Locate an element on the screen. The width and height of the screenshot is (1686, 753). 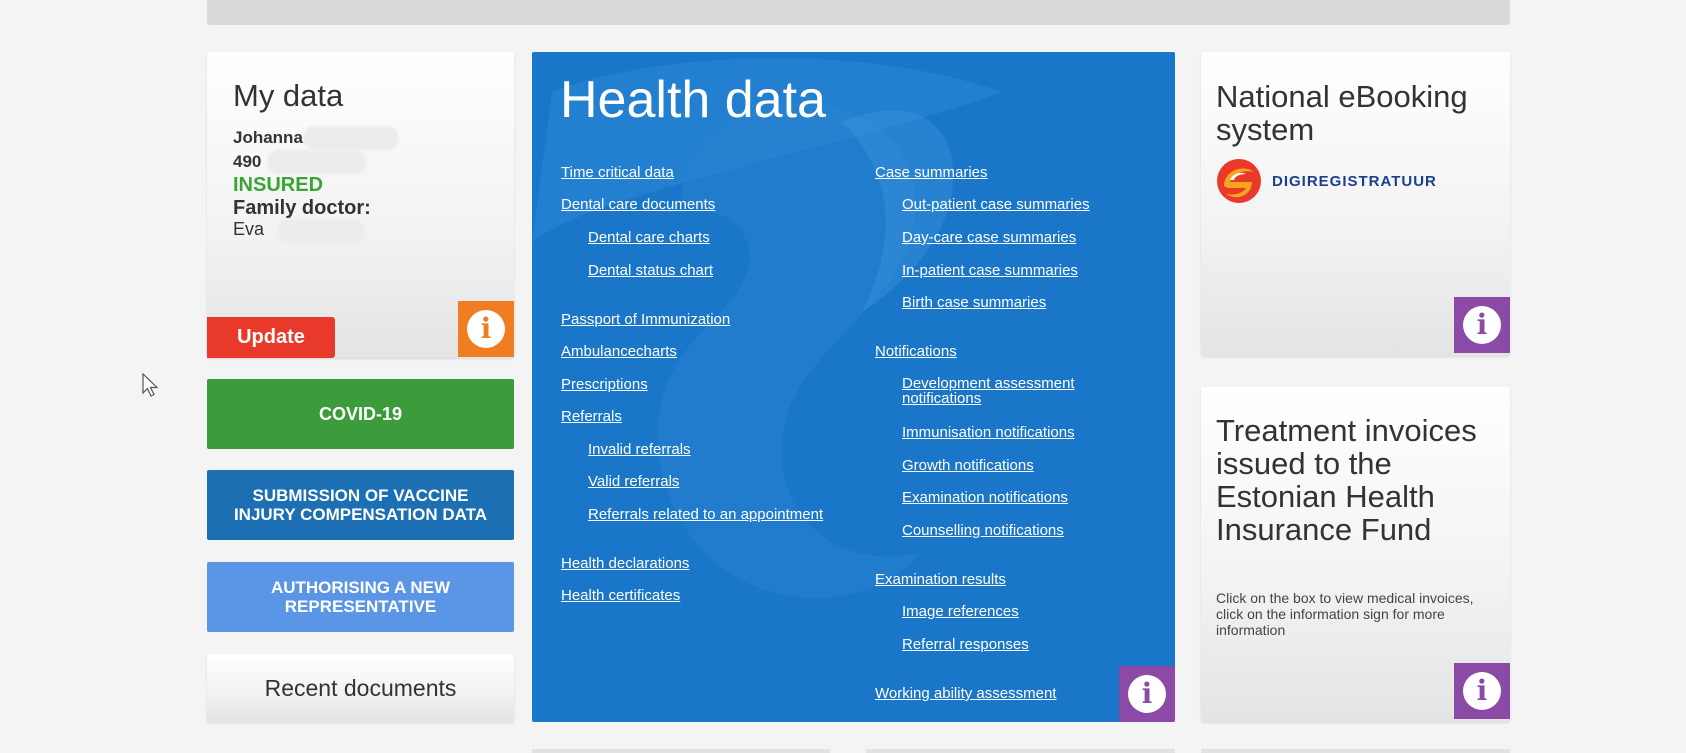
link-dental-care-documents: Dental care documents is located at coordinates (638, 204).